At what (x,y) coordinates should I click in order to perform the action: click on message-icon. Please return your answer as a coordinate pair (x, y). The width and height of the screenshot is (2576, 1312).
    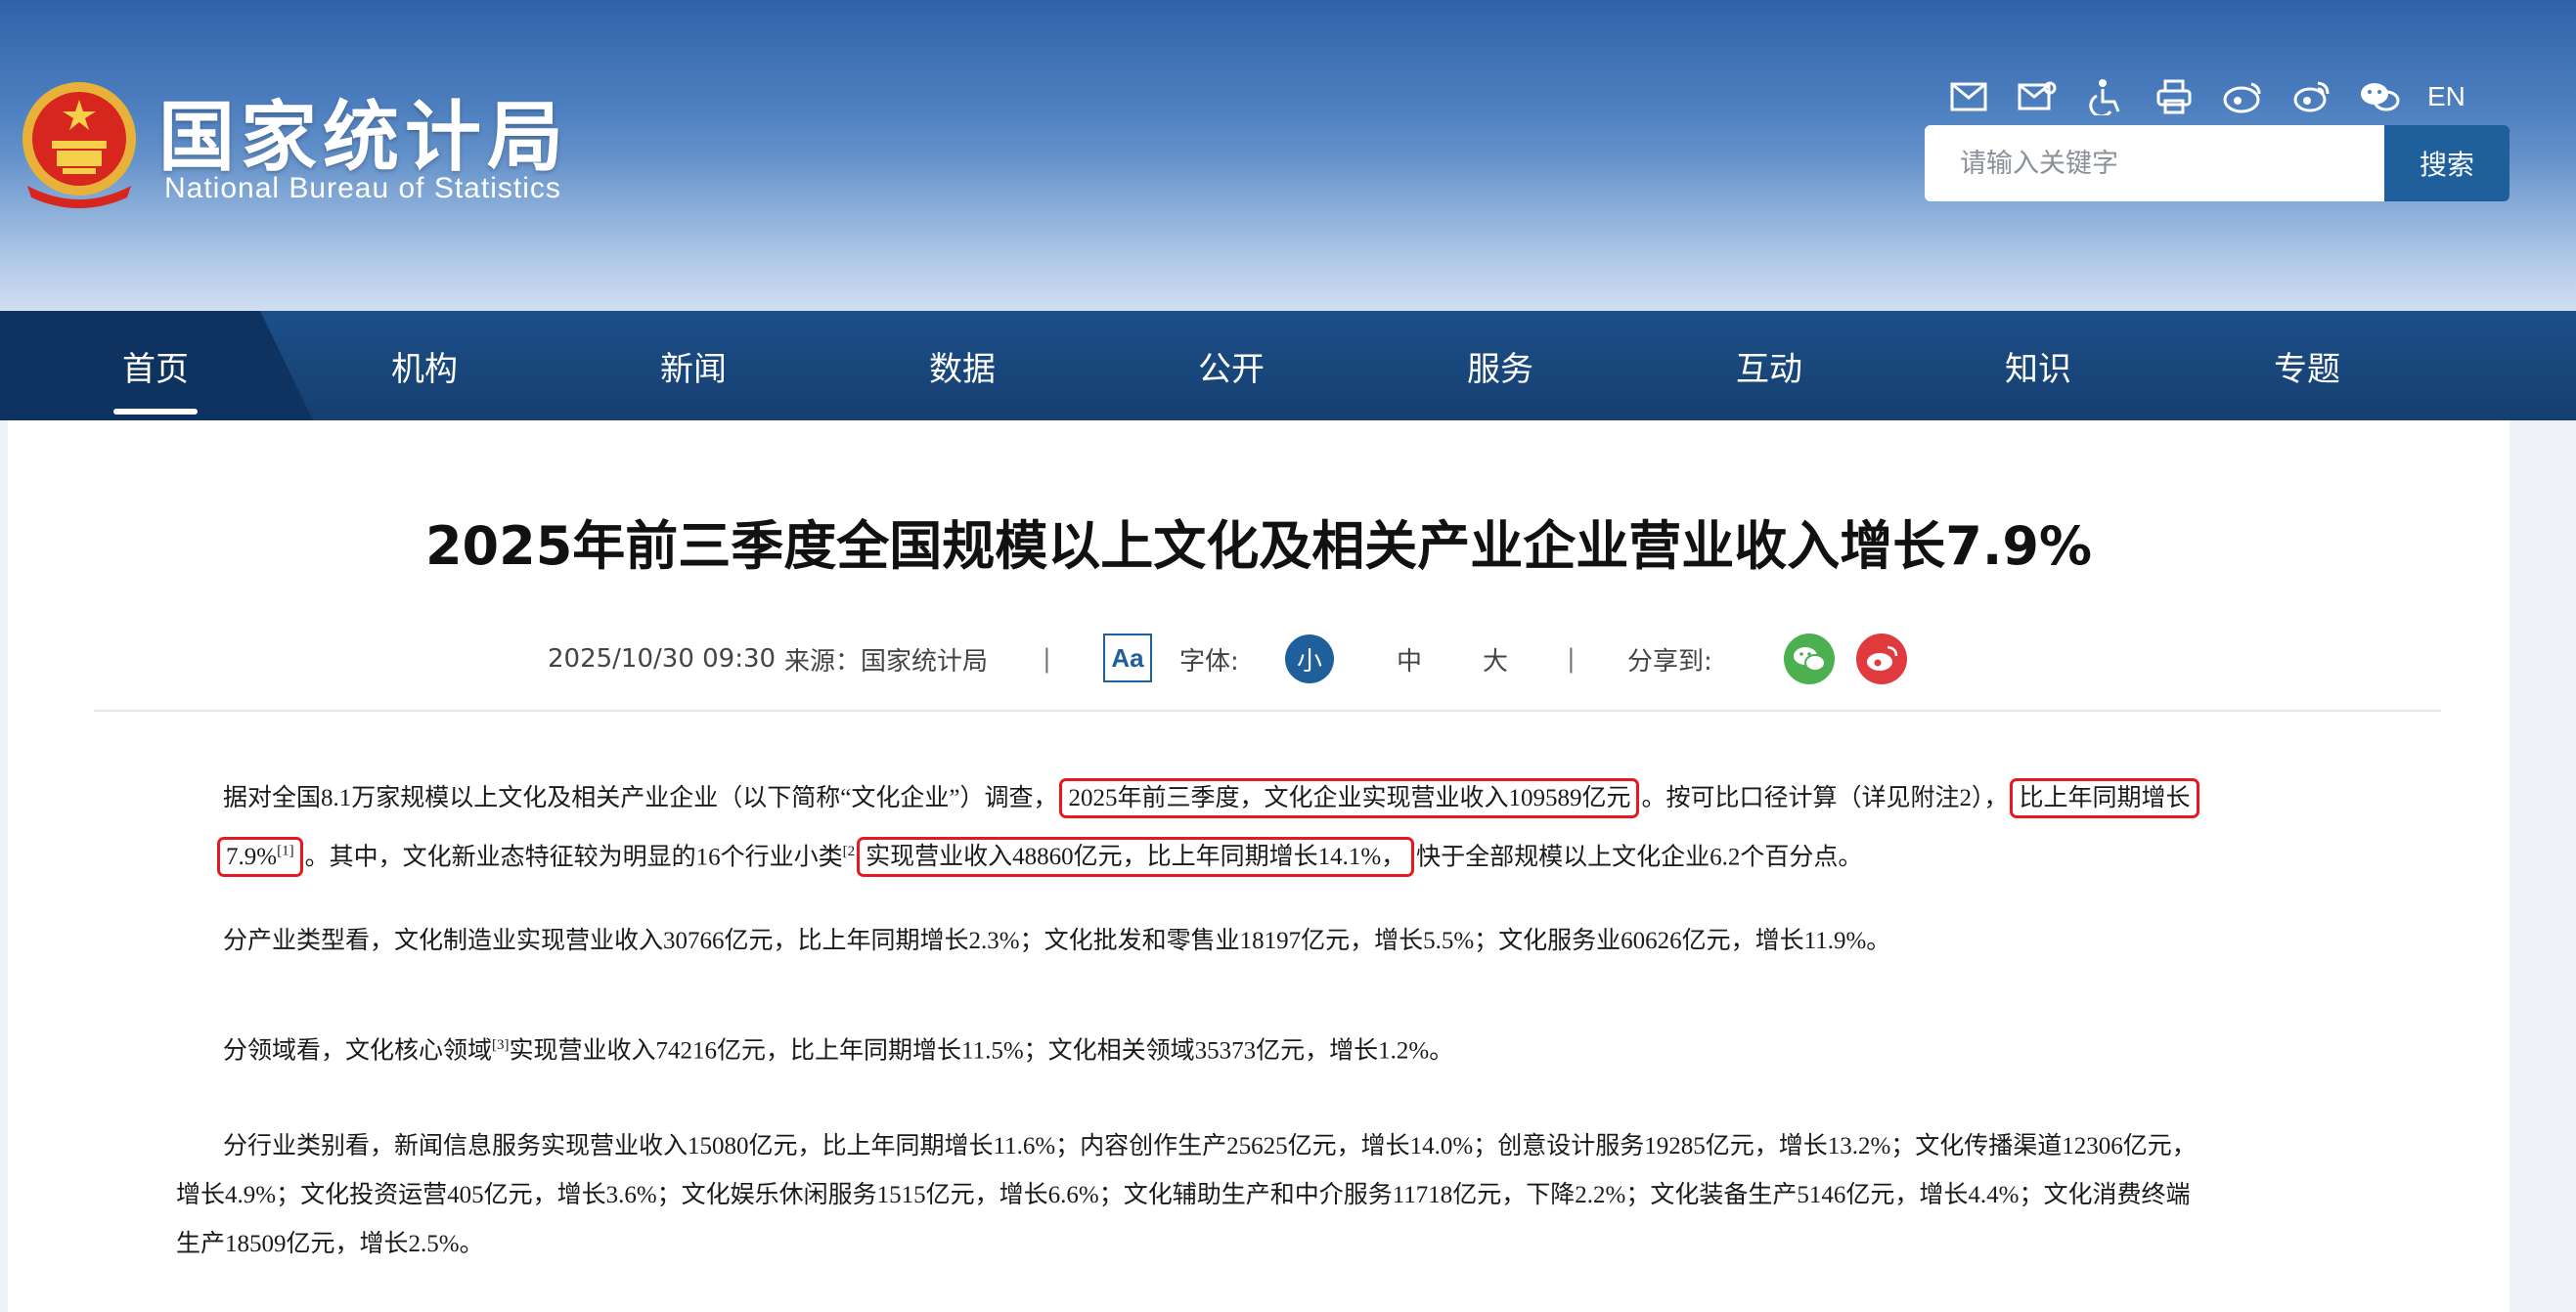
    Looking at the image, I should click on (2037, 97).